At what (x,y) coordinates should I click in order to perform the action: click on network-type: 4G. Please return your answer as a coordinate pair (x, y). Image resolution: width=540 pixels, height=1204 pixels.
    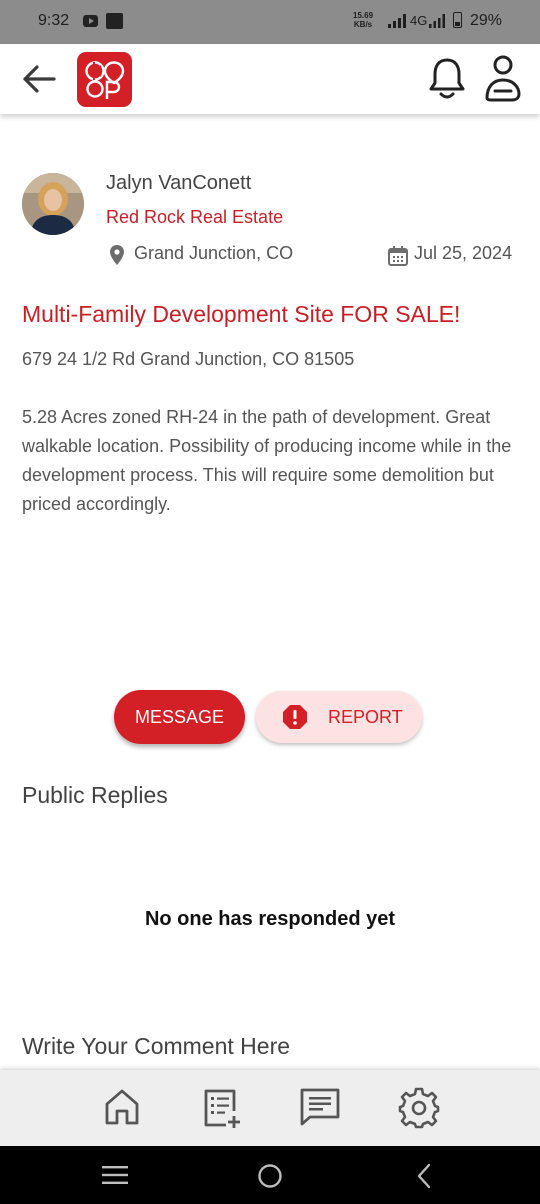
    Looking at the image, I should click on (419, 20).